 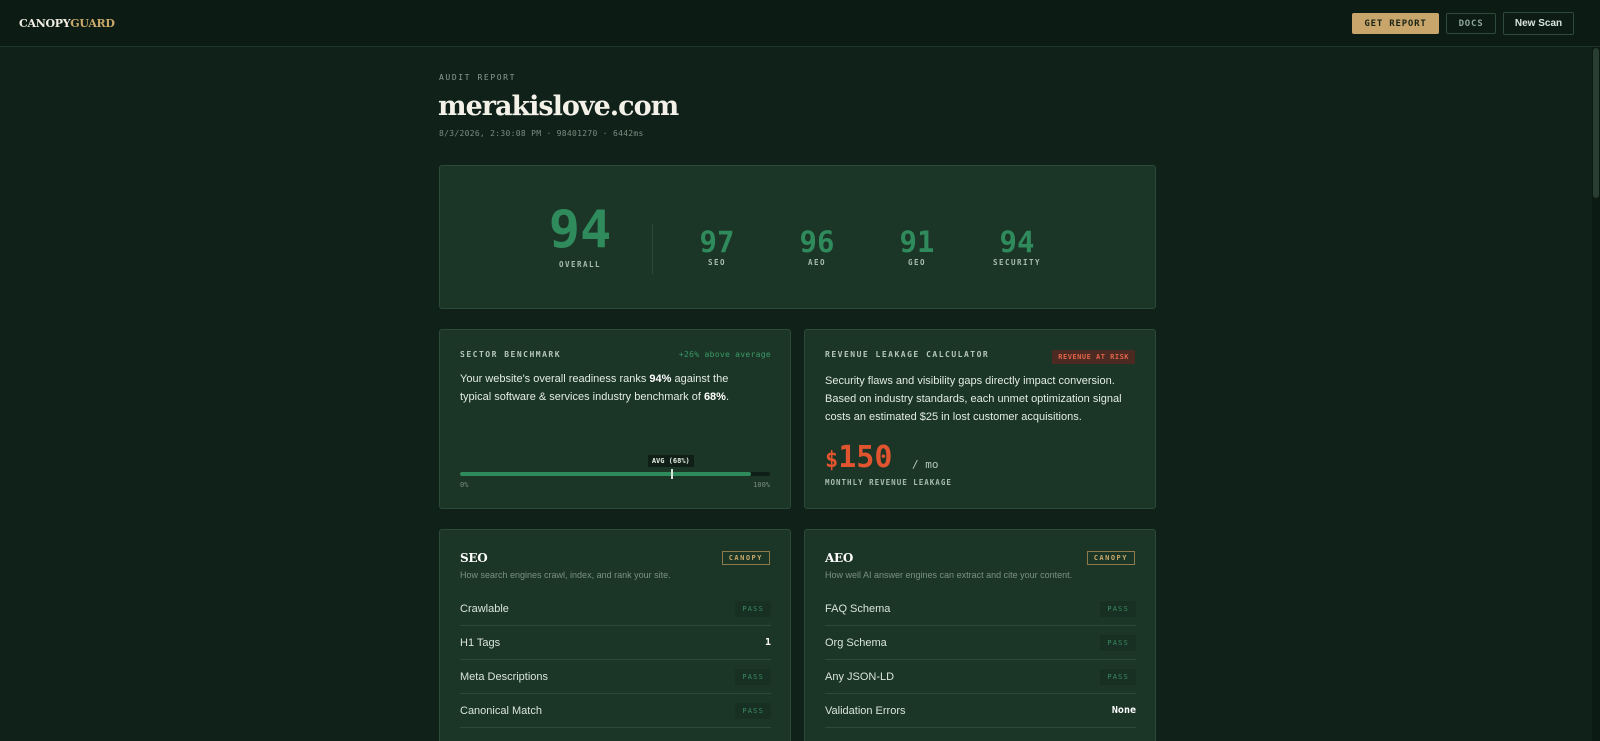 What do you see at coordinates (1110, 558) in the screenshot?
I see `aeo-badge: CANOPY` at bounding box center [1110, 558].